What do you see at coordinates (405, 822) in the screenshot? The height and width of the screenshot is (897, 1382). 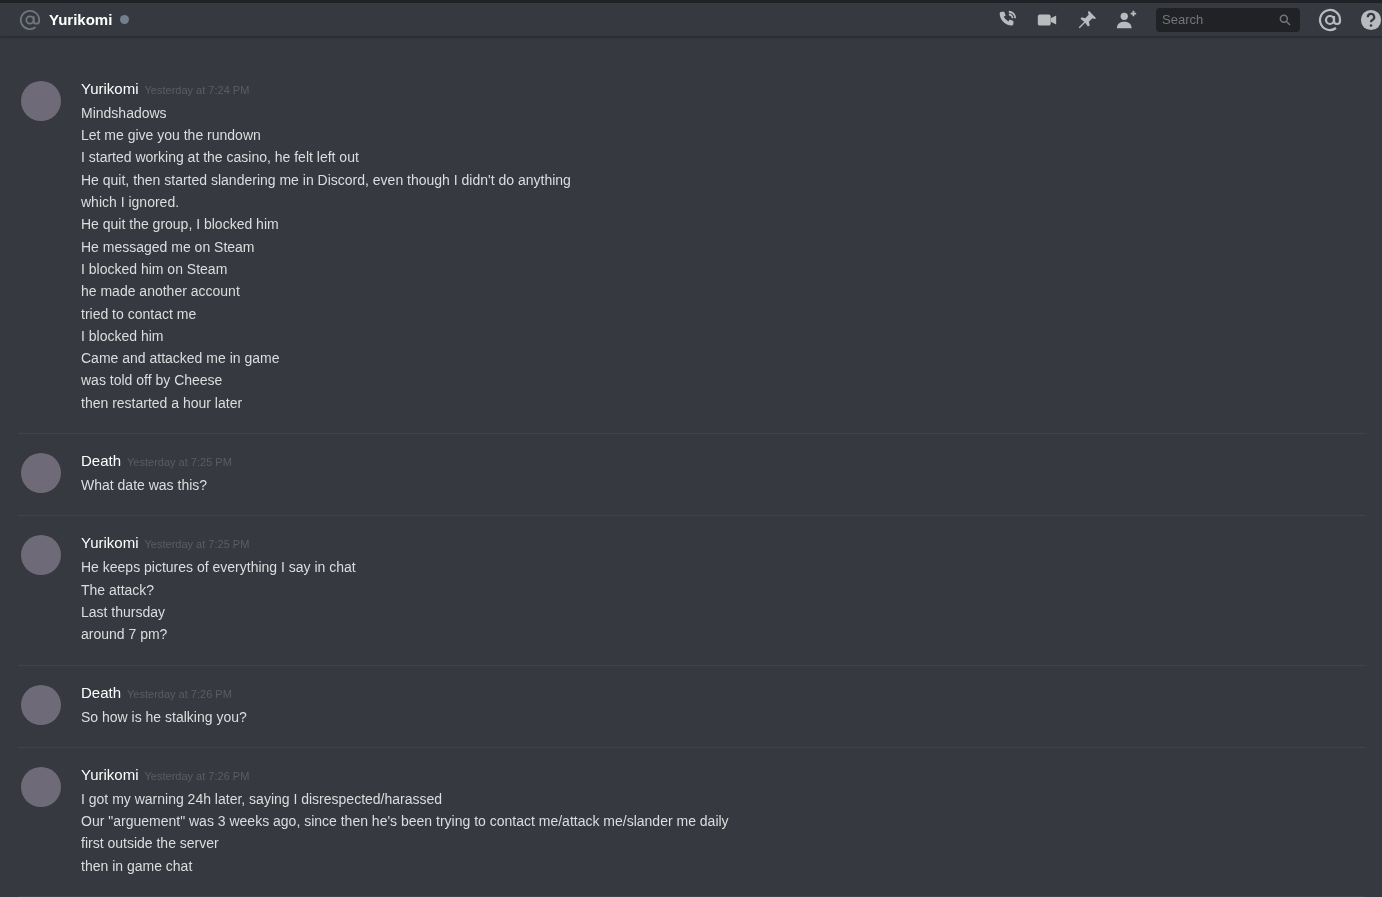 I see `message-text: Our "arguement" was 3 weeks ago, since then he's been trying to contact me/attack me/slander me daily` at bounding box center [405, 822].